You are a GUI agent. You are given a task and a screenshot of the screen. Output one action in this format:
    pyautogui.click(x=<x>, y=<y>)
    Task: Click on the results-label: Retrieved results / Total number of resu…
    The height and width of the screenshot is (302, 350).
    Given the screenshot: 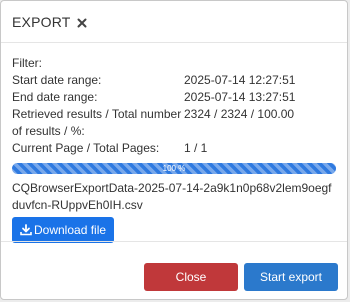 What is the action you would take?
    pyautogui.click(x=97, y=122)
    